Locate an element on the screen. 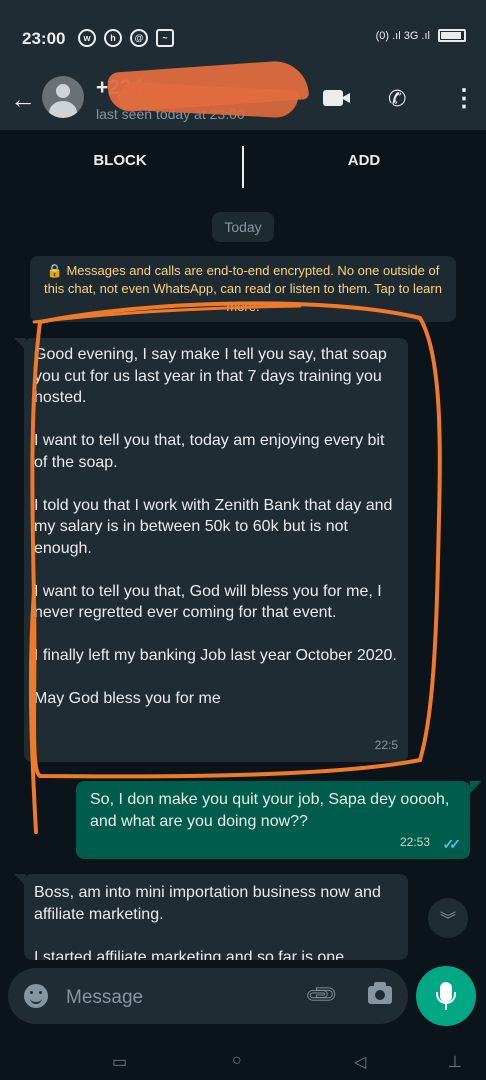 Image resolution: width=486 pixels, height=1080 pixels. message-input is located at coordinates (176, 998).